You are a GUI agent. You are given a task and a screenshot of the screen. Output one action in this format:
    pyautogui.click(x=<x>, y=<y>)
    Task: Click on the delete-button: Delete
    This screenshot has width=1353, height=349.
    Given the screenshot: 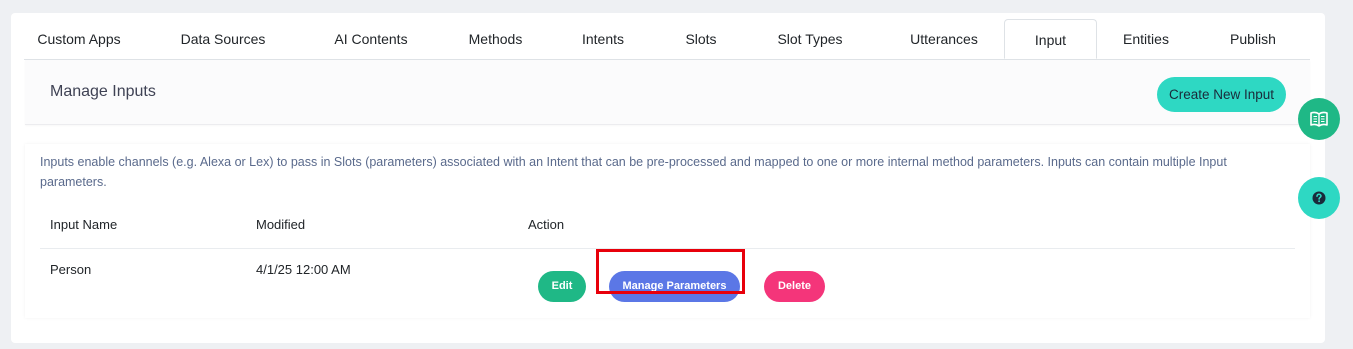 What is the action you would take?
    pyautogui.click(x=794, y=286)
    